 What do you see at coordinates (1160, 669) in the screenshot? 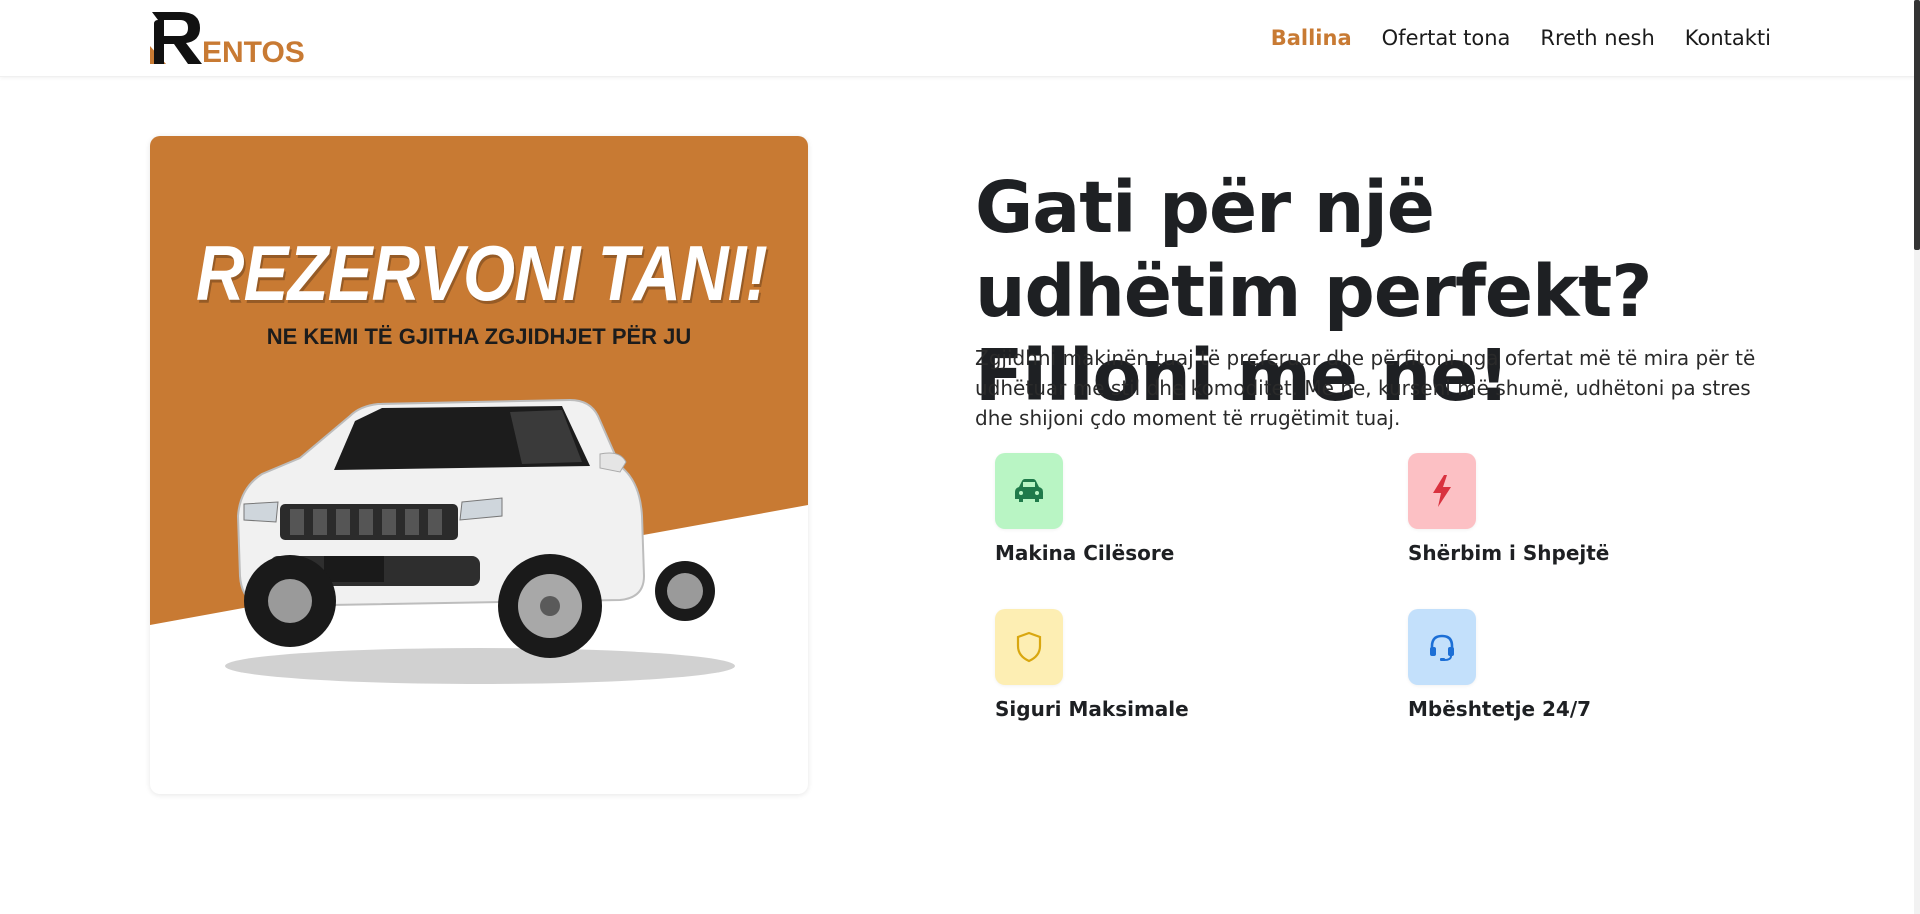
I see `feature-max-security: Siguri Maksimale` at bounding box center [1160, 669].